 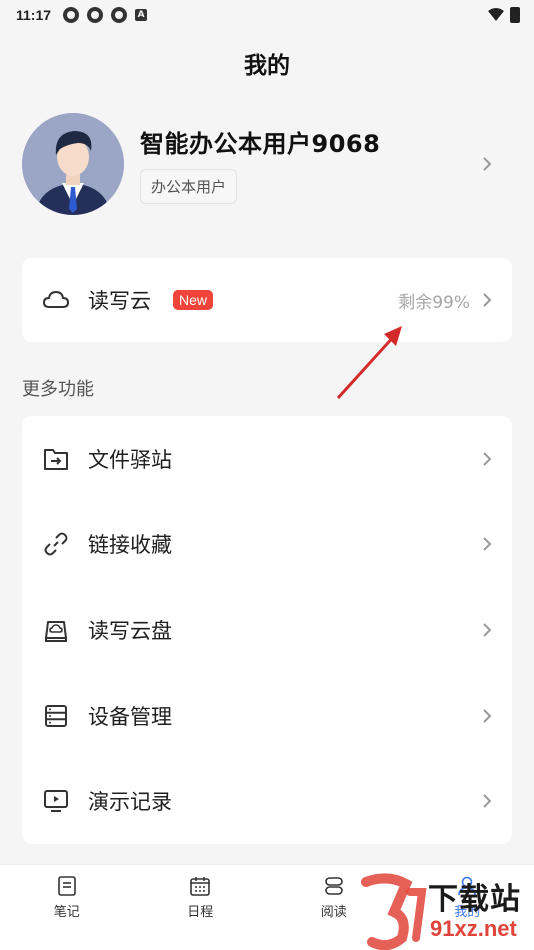 I want to click on annotation-arrow-icon, so click(x=369, y=363).